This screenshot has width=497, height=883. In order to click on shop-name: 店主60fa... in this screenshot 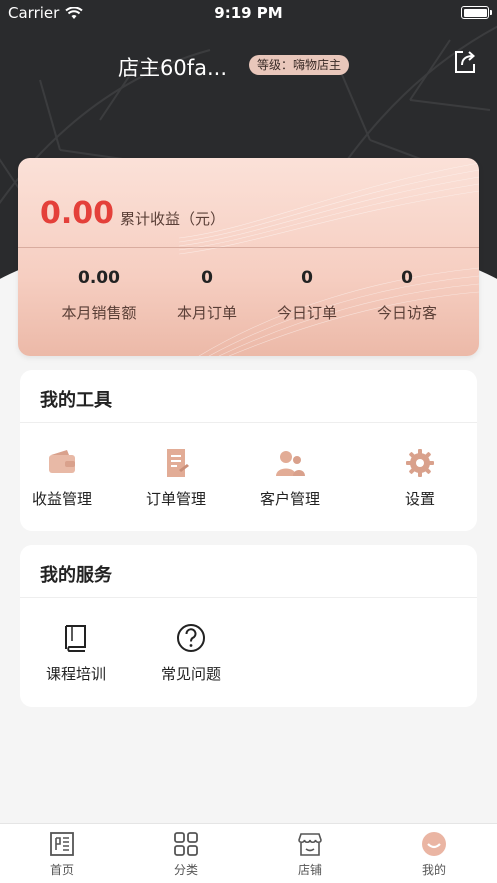, I will do `click(172, 67)`.